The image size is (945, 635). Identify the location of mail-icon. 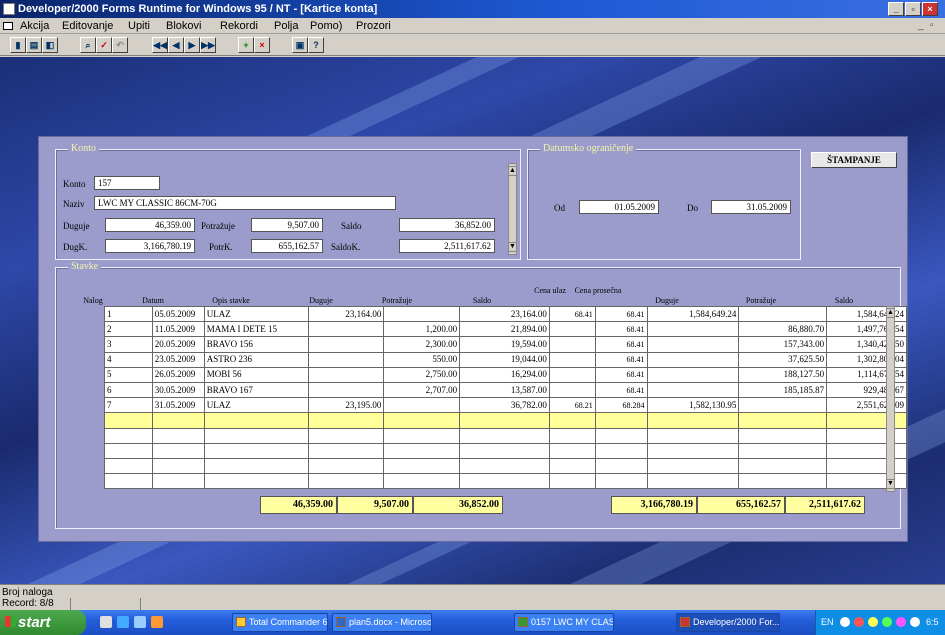
(157, 622).